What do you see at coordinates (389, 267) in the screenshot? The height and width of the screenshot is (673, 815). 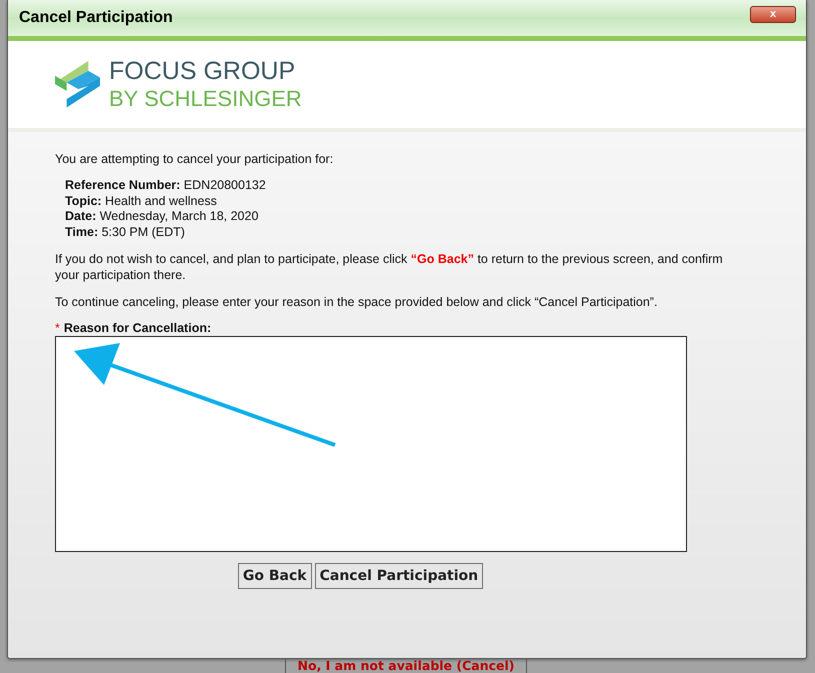 I see `instruction-text: If you do not wish to cancel, and plan to participate, please click “Go Back” to return to the previous screen, and confirm your participation there.` at bounding box center [389, 267].